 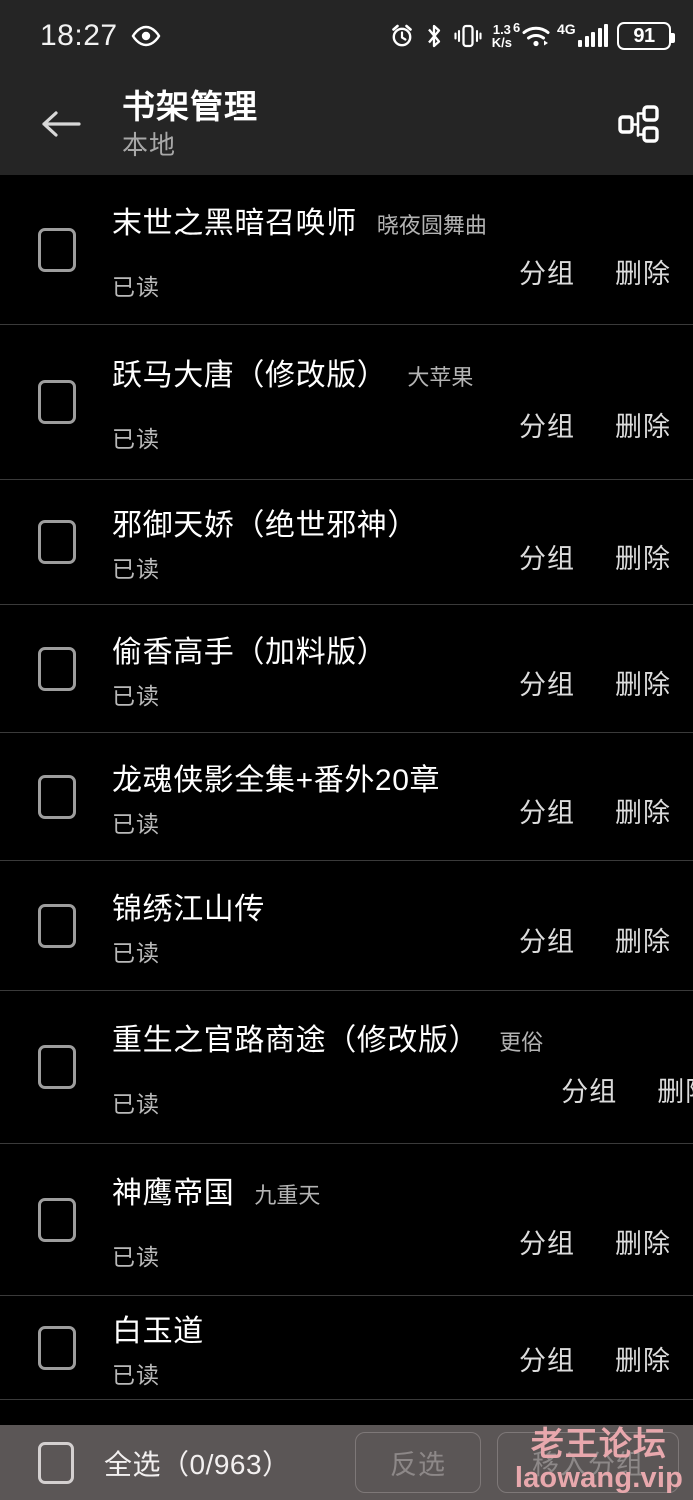 I want to click on book-author: 晓夜圆舞曲, so click(x=431, y=225).